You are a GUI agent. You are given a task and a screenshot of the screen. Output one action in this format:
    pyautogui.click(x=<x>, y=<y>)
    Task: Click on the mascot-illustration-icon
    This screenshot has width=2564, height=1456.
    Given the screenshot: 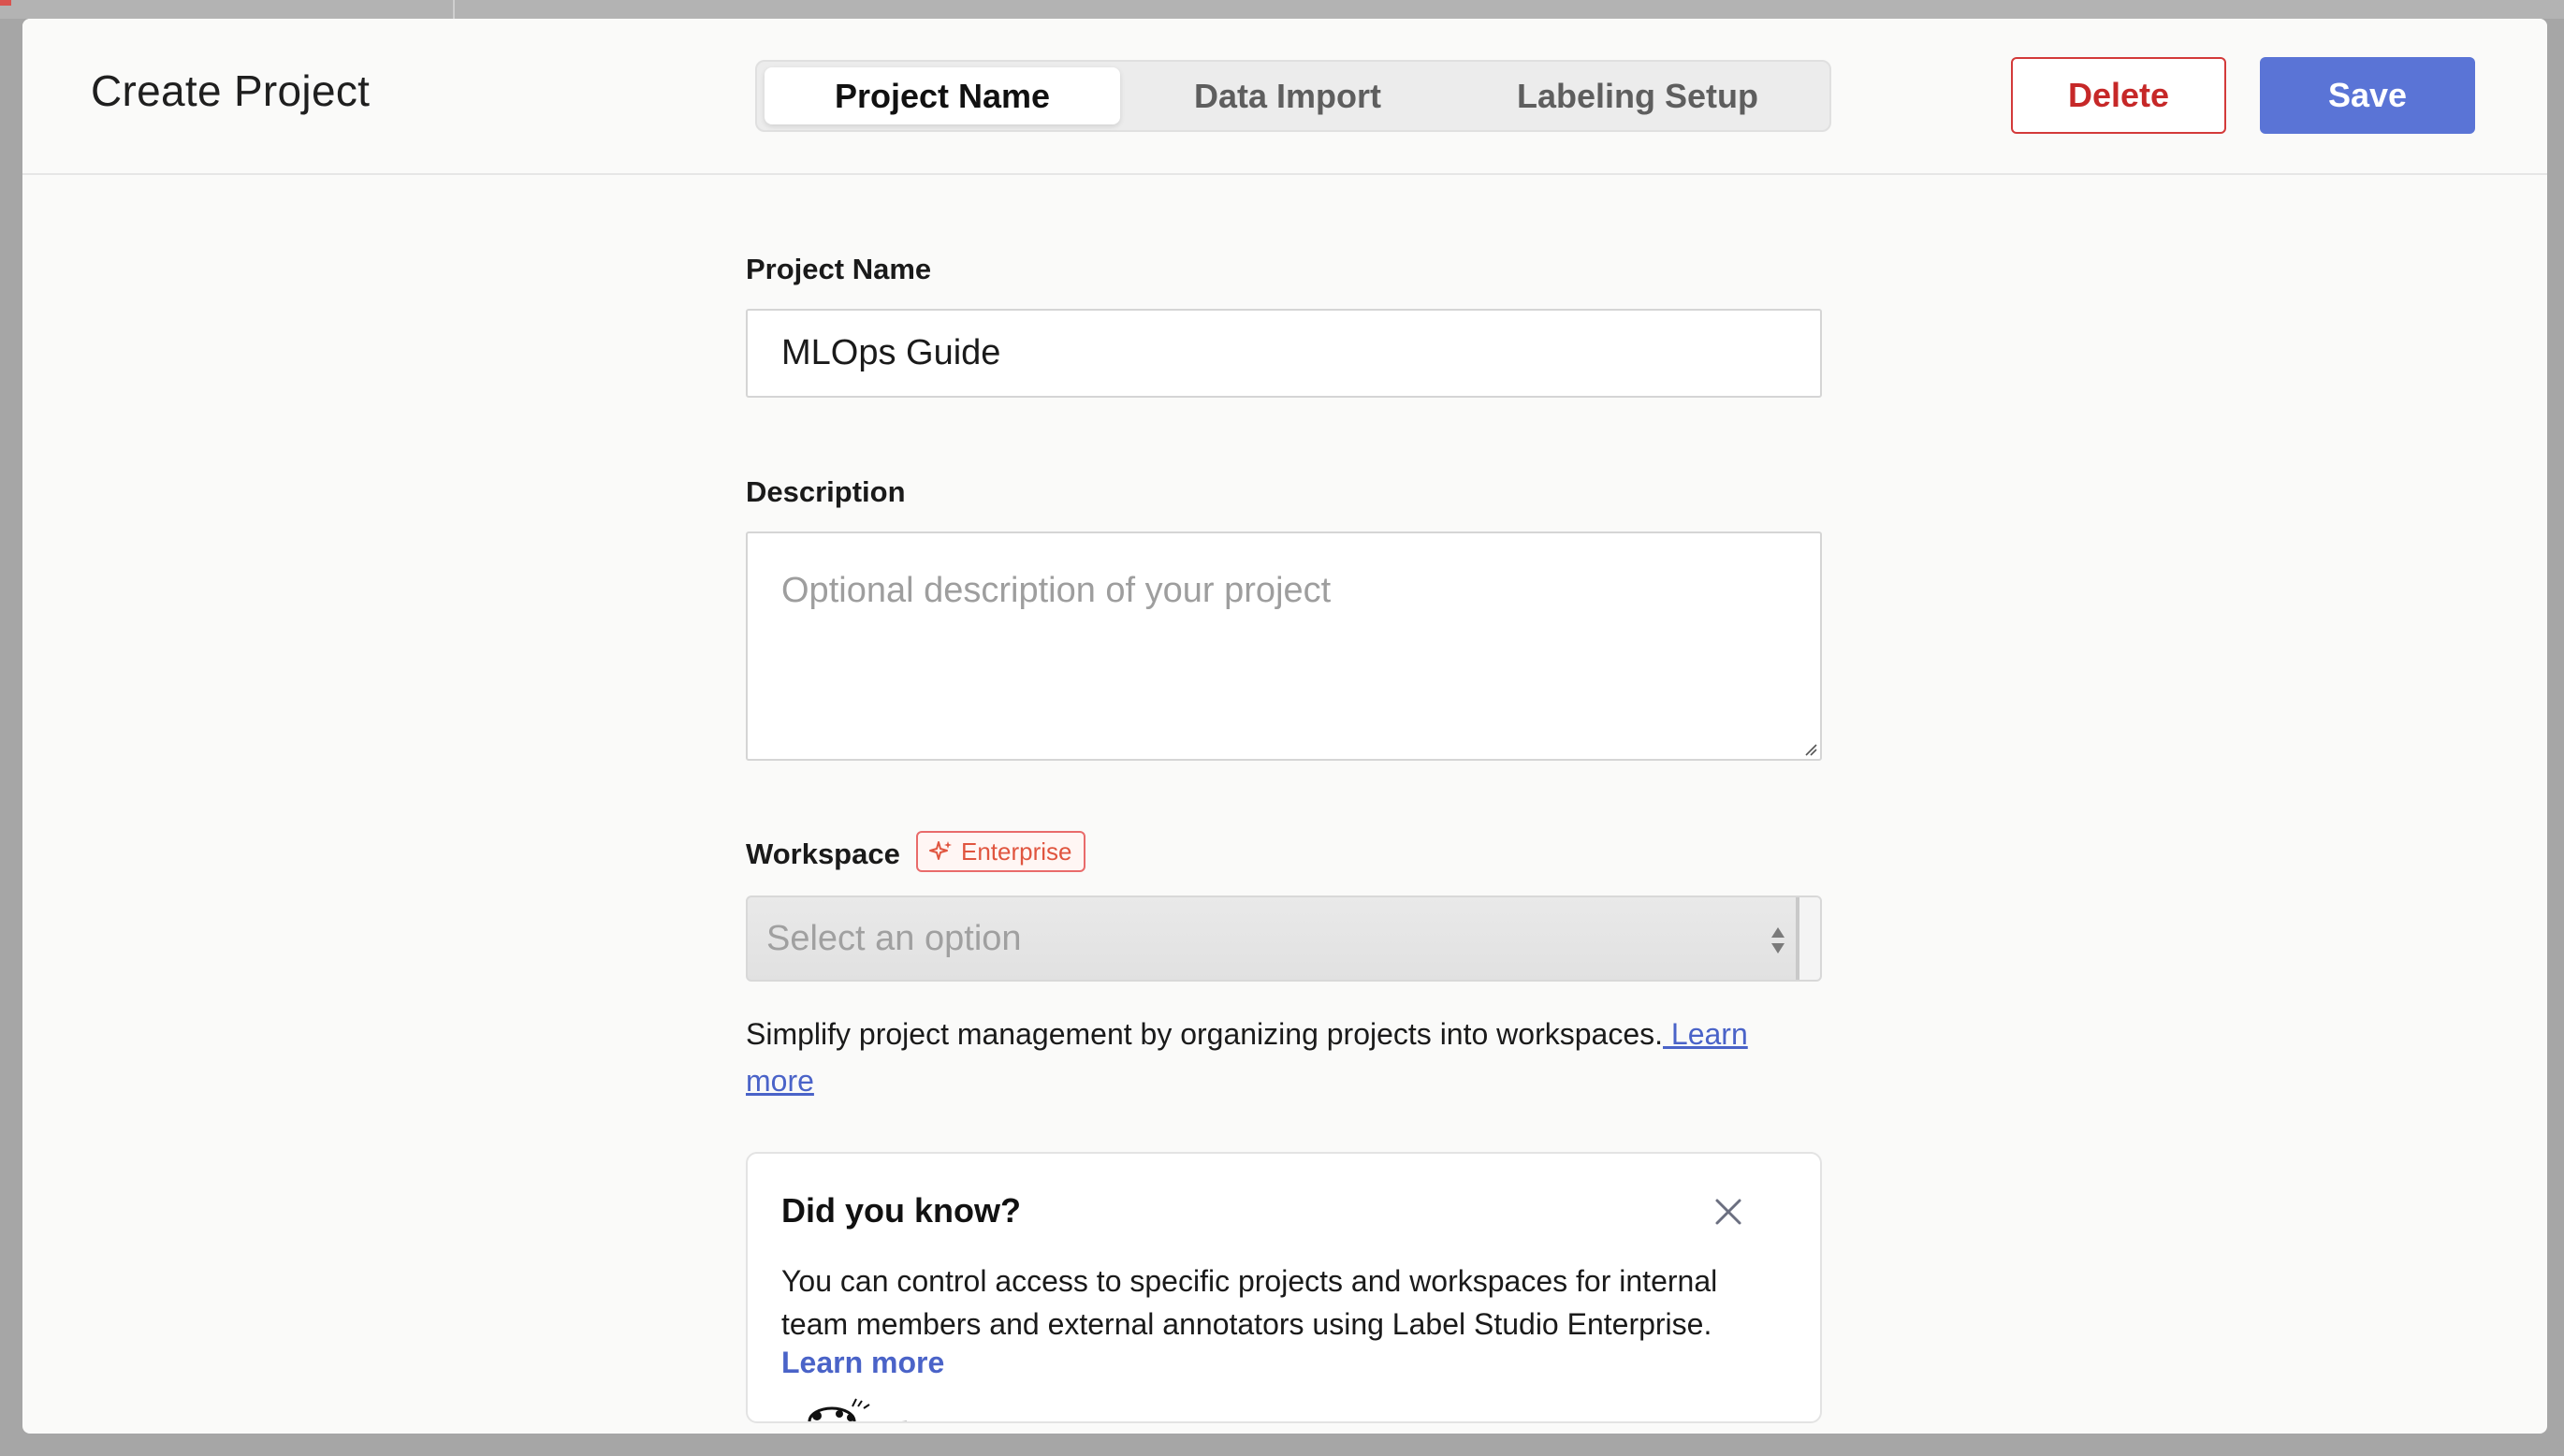 What is the action you would take?
    pyautogui.click(x=858, y=1409)
    